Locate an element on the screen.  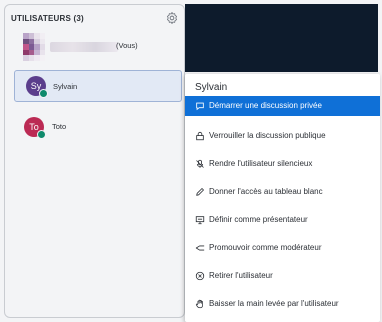
user-name: Sylvain is located at coordinates (65, 86).